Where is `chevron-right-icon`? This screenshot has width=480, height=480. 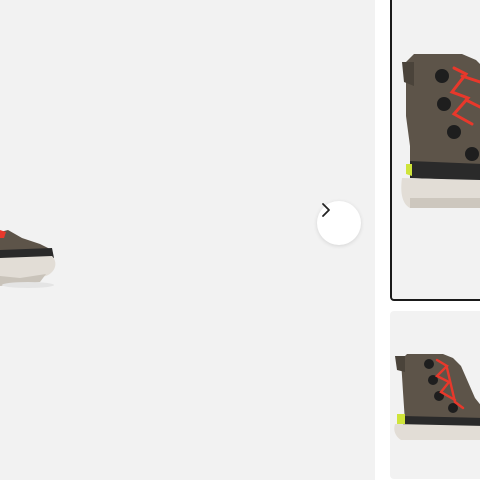
chevron-right-icon is located at coordinates (326, 210).